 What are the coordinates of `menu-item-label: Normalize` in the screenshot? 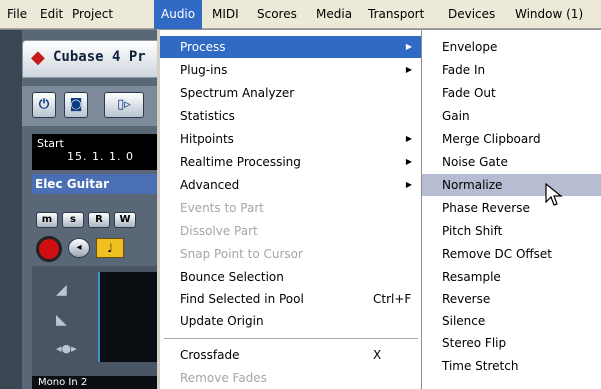 It's located at (472, 185).